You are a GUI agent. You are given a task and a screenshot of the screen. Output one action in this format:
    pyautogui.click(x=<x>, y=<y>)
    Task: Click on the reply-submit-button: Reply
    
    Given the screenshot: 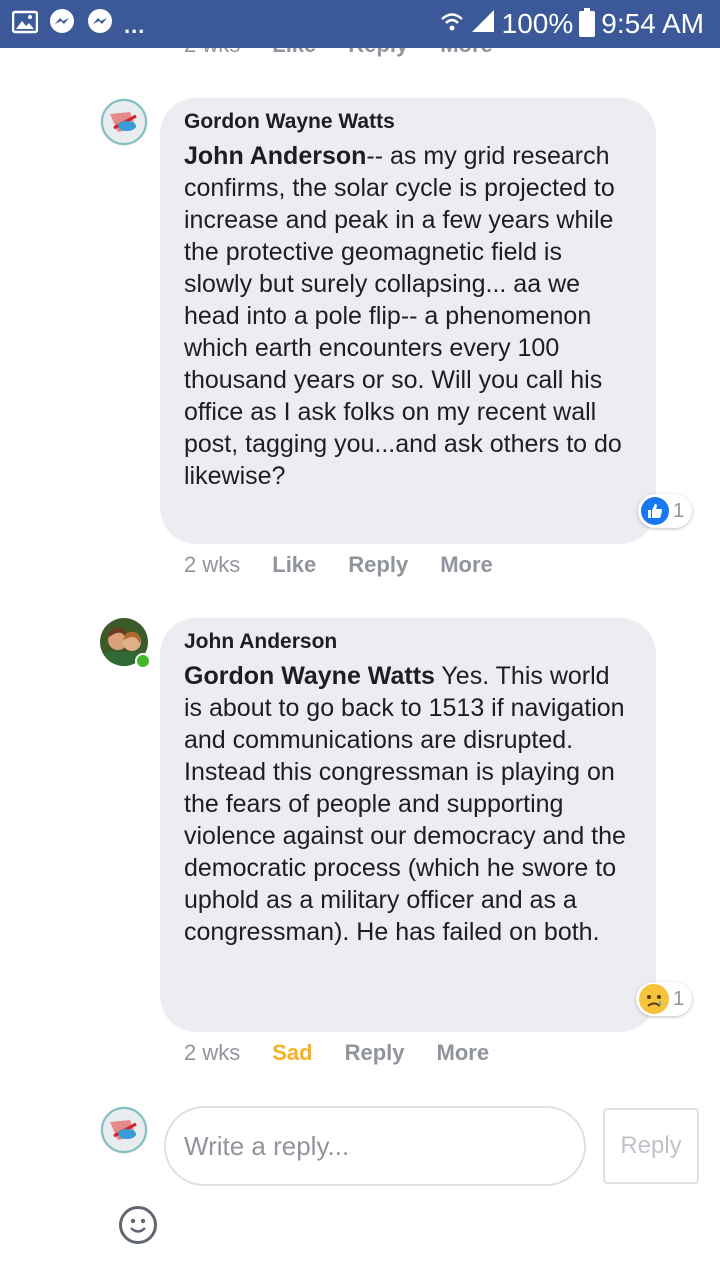 What is the action you would take?
    pyautogui.click(x=651, y=1146)
    